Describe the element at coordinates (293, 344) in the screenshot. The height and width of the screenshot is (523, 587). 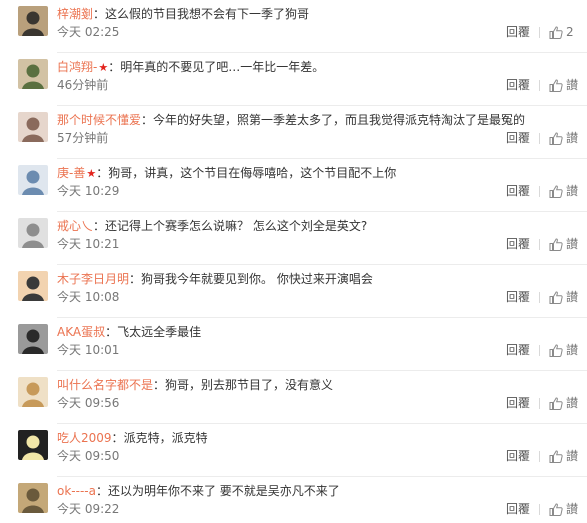
I see `comment-item: AKA蛋叔：飞太远全季最佳 今天 10:01 回覆 讃` at that location.